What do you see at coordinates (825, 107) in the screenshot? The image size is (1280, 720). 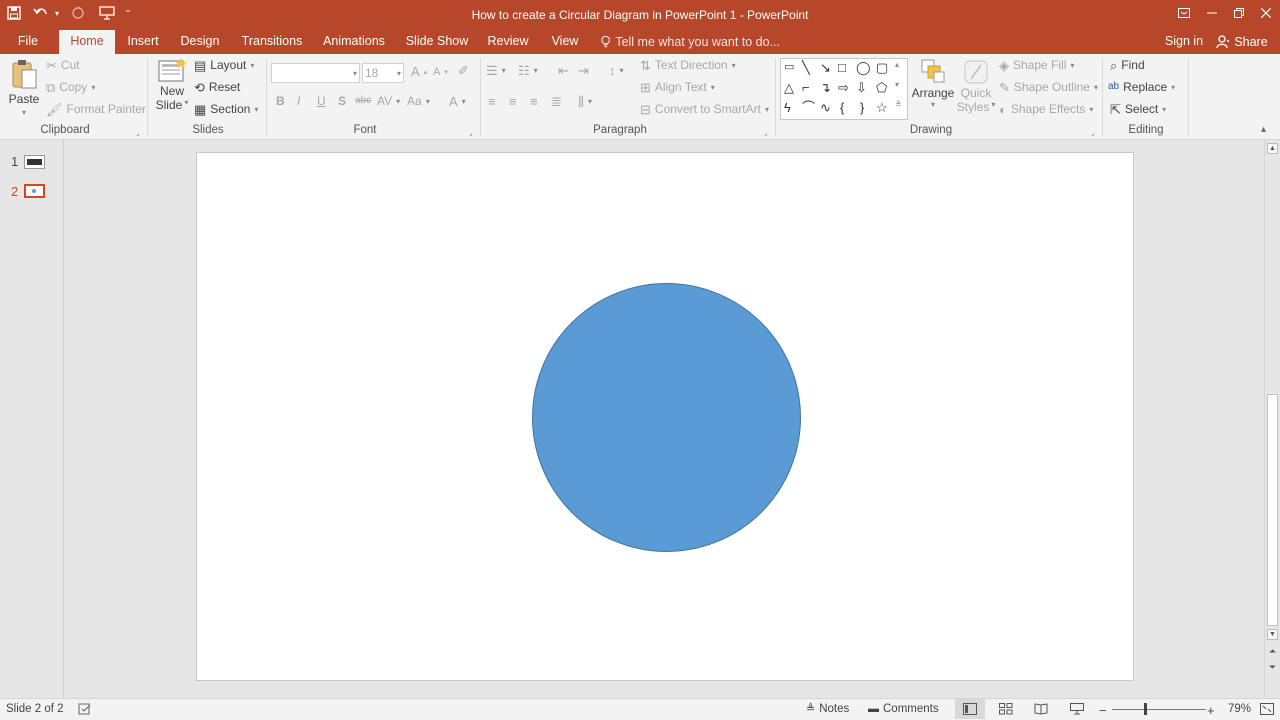 I see `curve-shape-icon: ∿` at bounding box center [825, 107].